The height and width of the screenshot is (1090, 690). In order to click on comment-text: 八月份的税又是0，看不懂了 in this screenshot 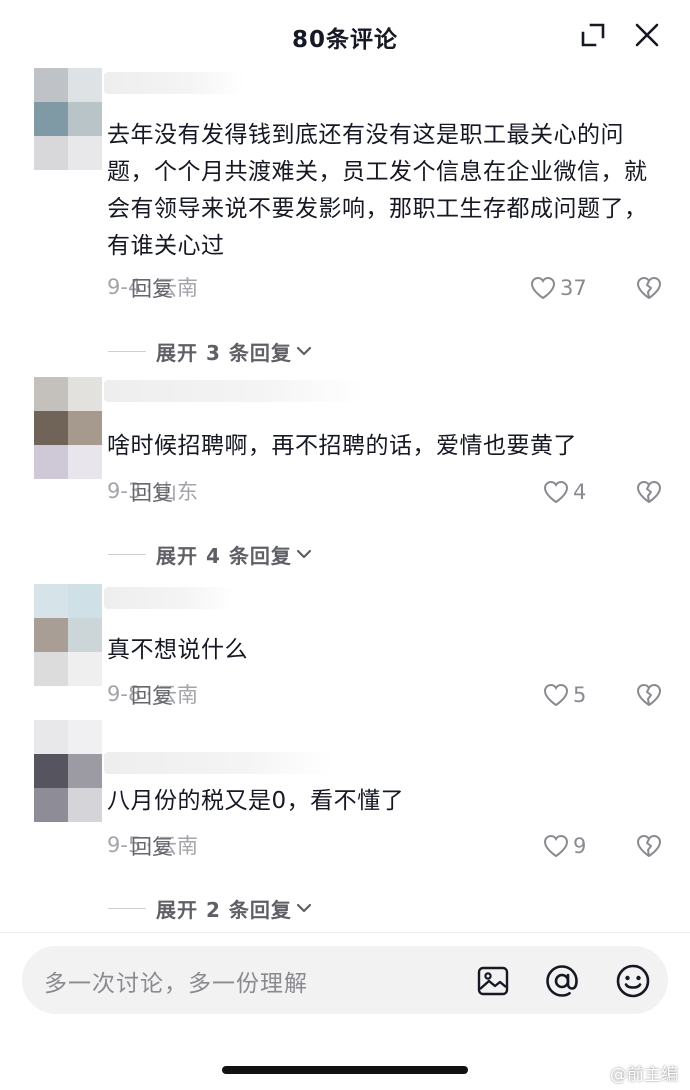, I will do `click(256, 801)`.